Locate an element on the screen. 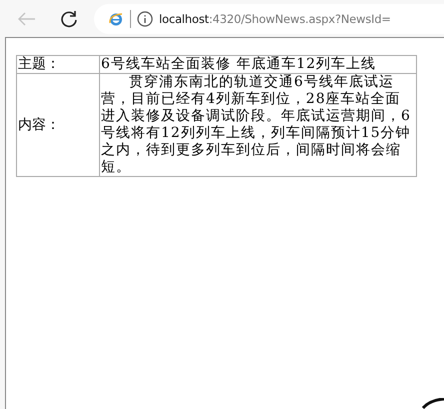 This screenshot has width=444, height=409. arc-drawing is located at coordinates (433, 403).